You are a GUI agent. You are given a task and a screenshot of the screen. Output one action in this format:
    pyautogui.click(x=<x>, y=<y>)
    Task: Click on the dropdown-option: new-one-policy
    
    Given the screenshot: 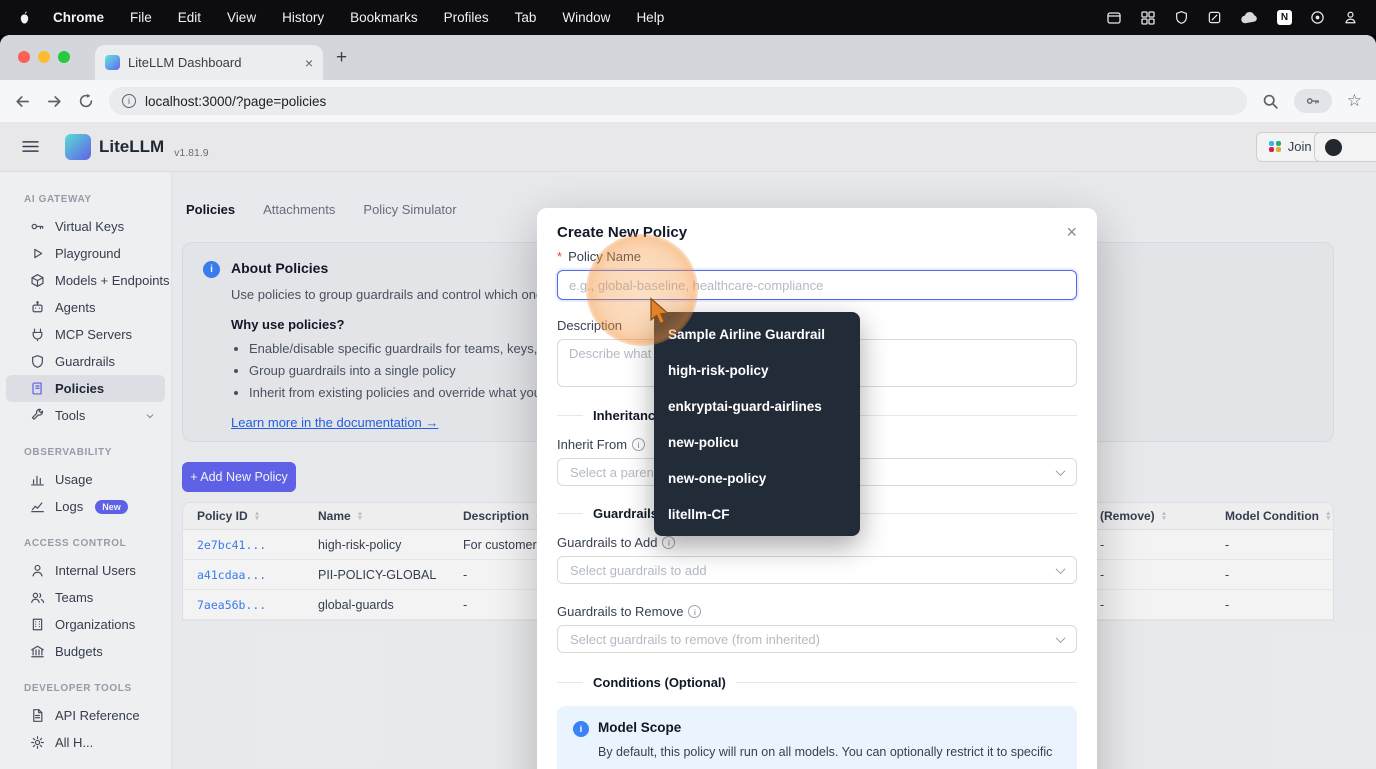 What is the action you would take?
    pyautogui.click(x=757, y=478)
    